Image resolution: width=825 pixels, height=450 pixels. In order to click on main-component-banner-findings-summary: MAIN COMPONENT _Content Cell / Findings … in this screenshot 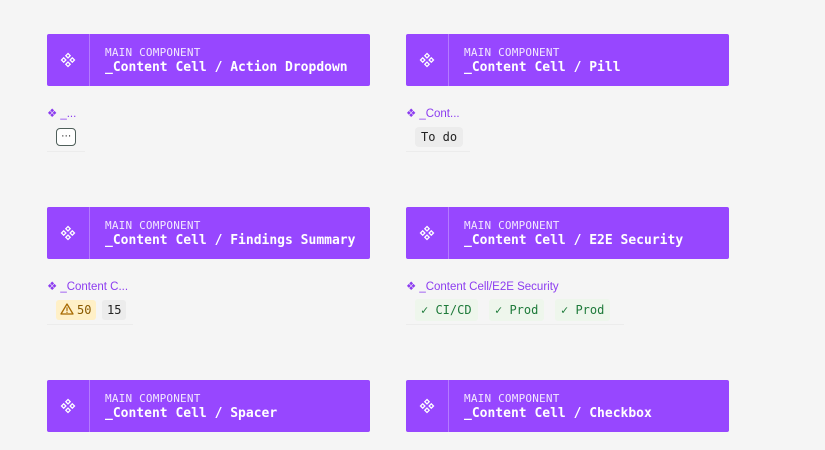, I will do `click(208, 233)`.